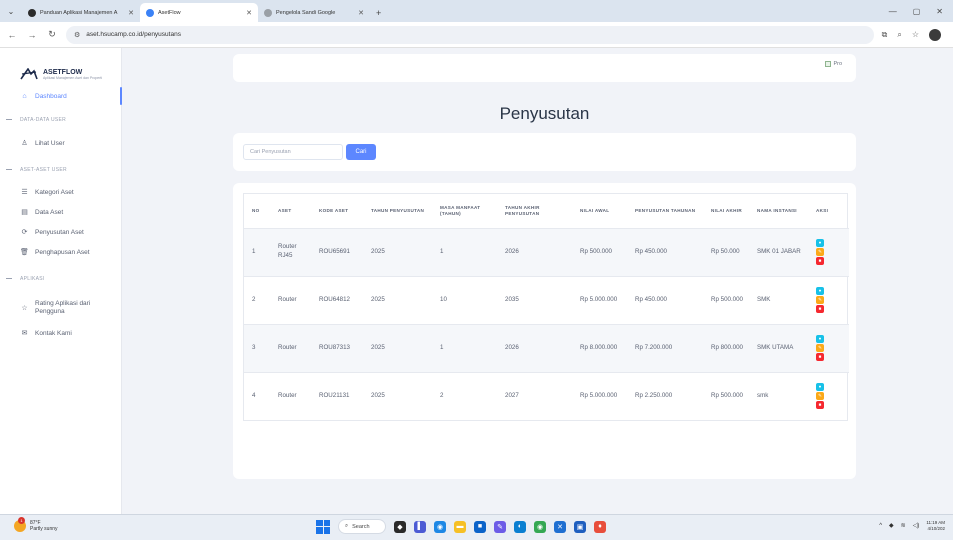 This screenshot has height=540, width=953. What do you see at coordinates (522, 210) in the screenshot?
I see `column-header: TAHUN AKHIR PENYUSUTAN` at bounding box center [522, 210].